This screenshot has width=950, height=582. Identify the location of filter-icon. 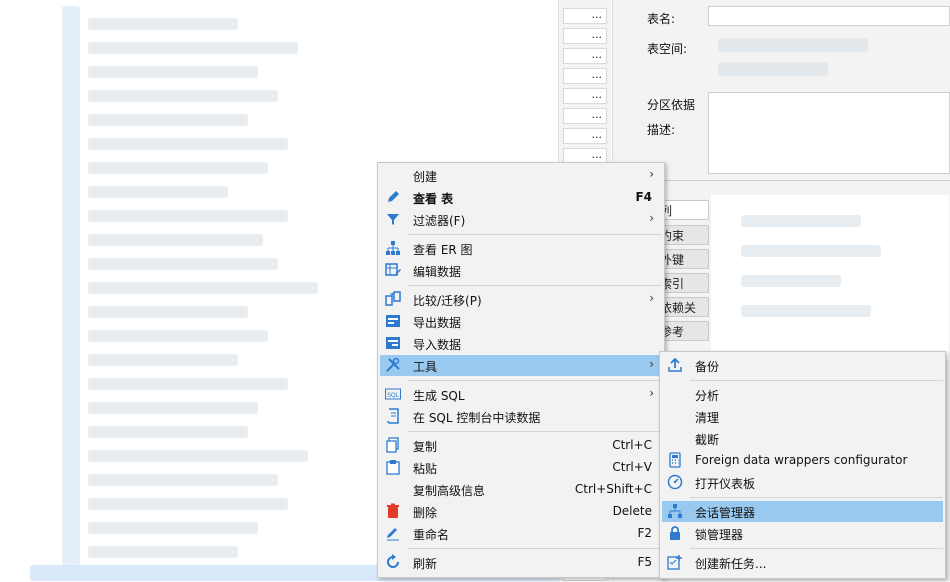
(393, 219).